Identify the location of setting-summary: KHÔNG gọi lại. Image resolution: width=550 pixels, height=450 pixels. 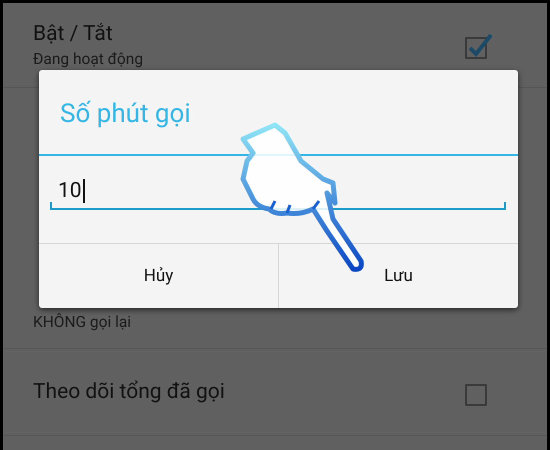
(82, 322).